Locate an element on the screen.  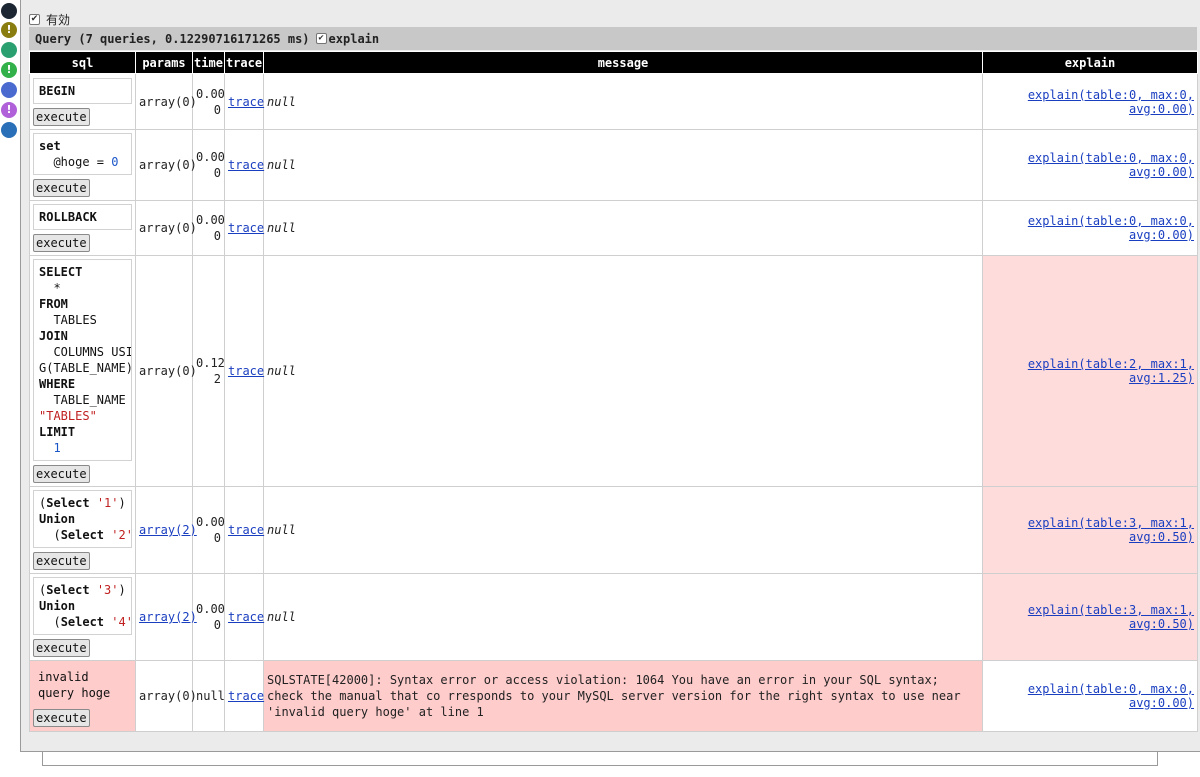
error-purple-icon: ! is located at coordinates (9, 110).